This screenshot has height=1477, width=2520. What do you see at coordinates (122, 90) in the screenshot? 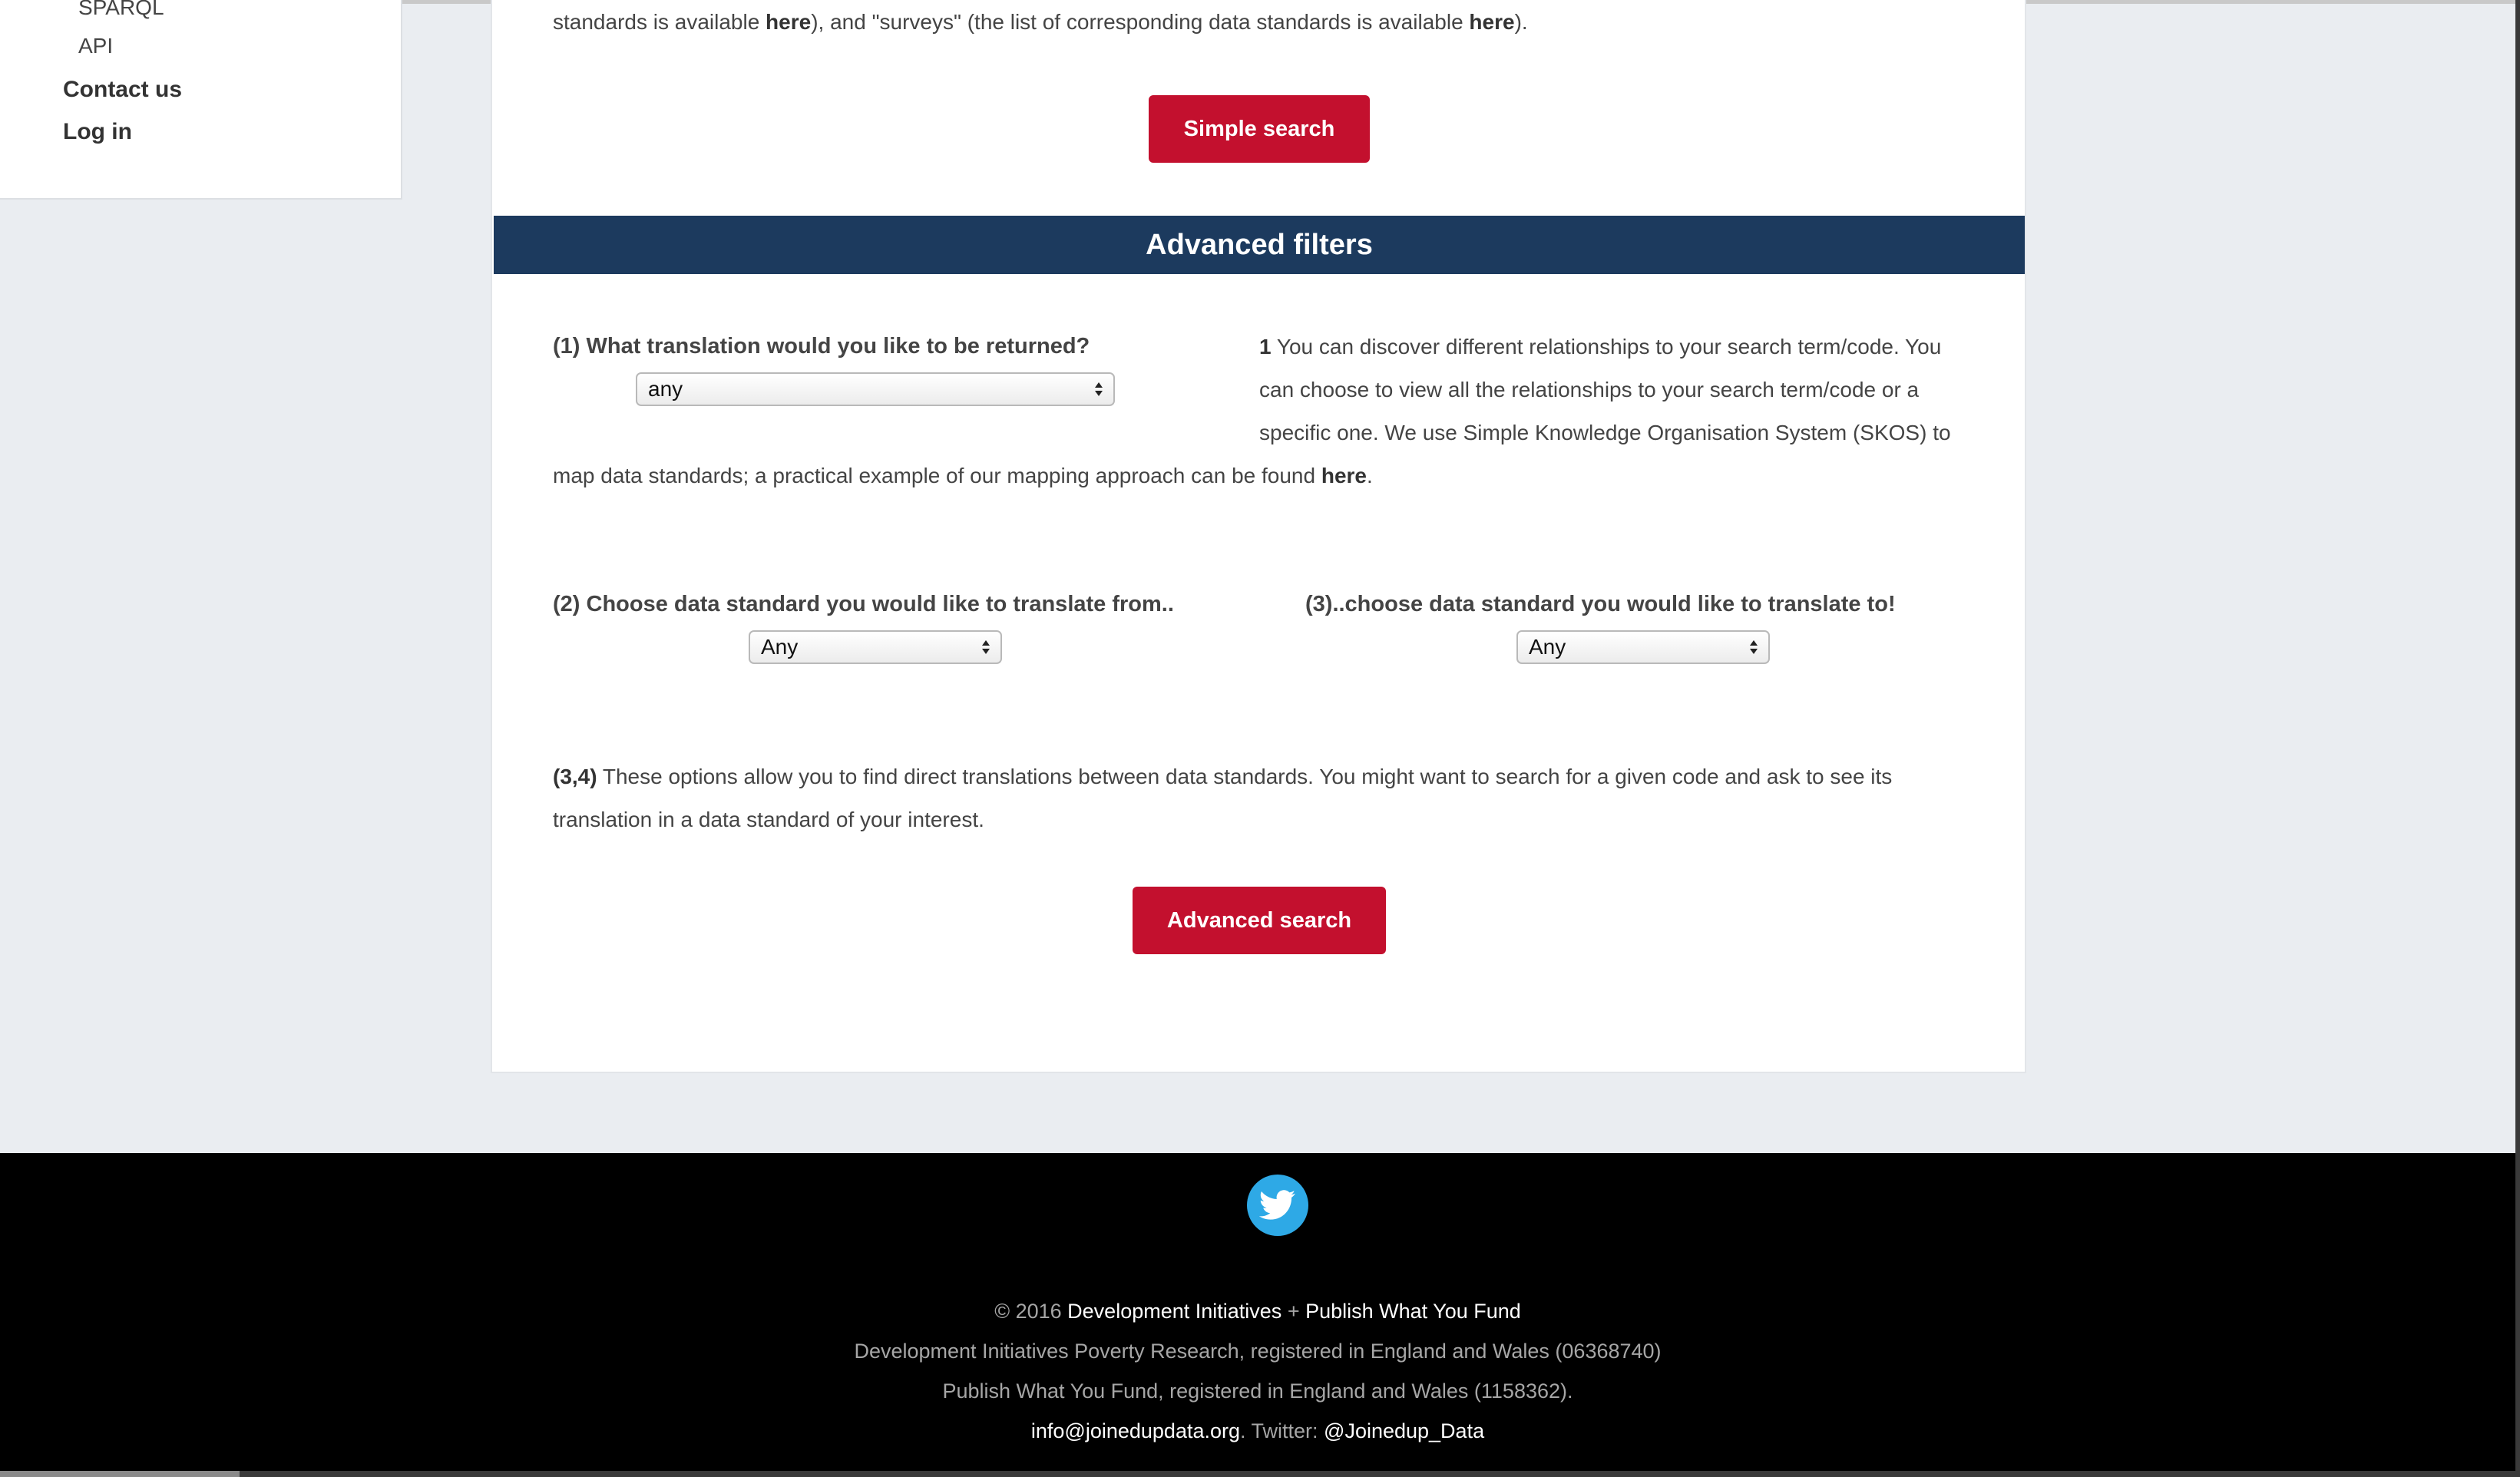
I see `sidebar-item-contact-us: Contact us` at bounding box center [122, 90].